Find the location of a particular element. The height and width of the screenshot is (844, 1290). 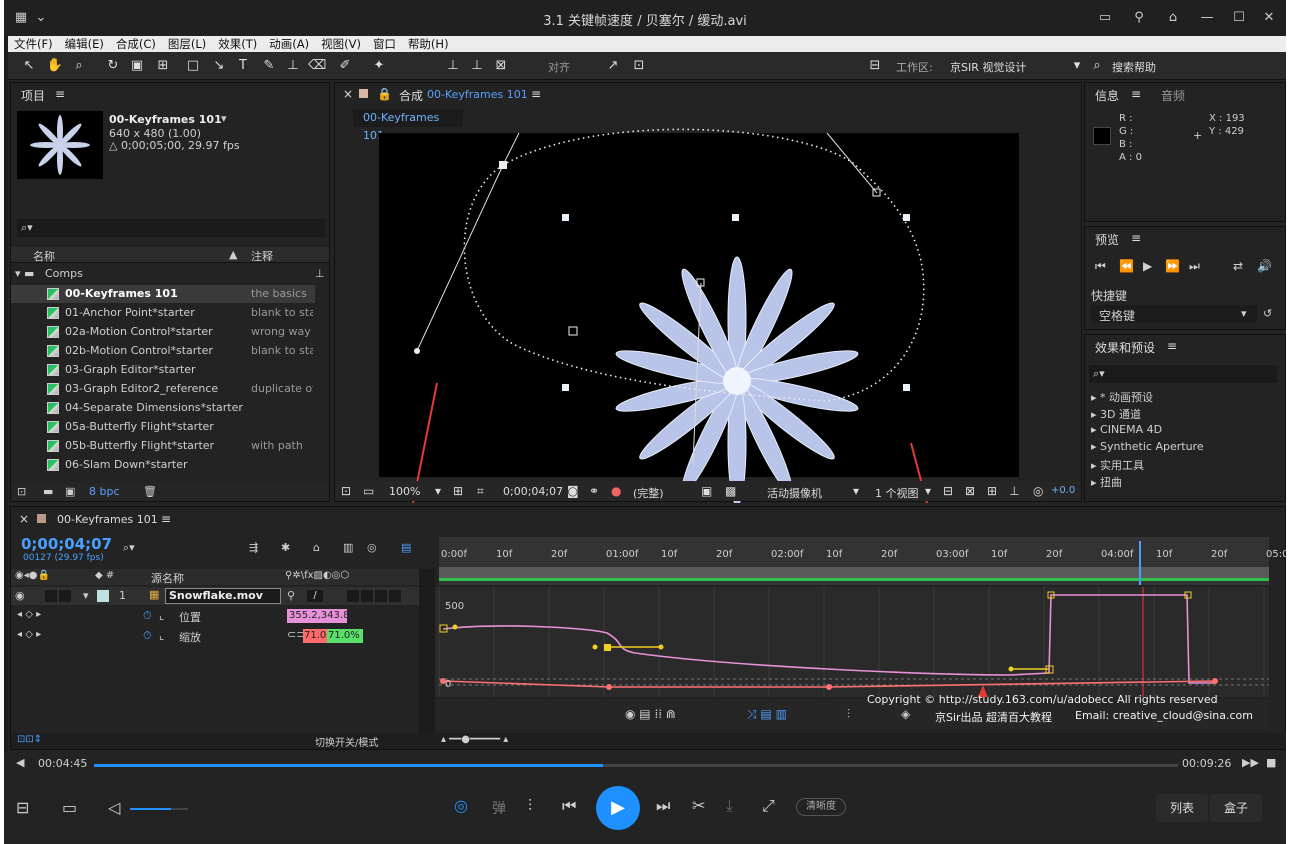

project-item: 05a-Butterfly Flight*starter is located at coordinates (163, 427).